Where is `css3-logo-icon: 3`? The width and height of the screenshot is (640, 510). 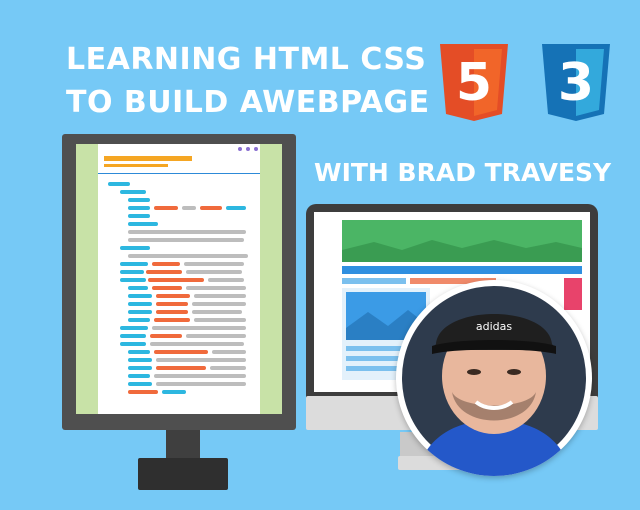
css3-logo-icon: 3 is located at coordinates (576, 82).